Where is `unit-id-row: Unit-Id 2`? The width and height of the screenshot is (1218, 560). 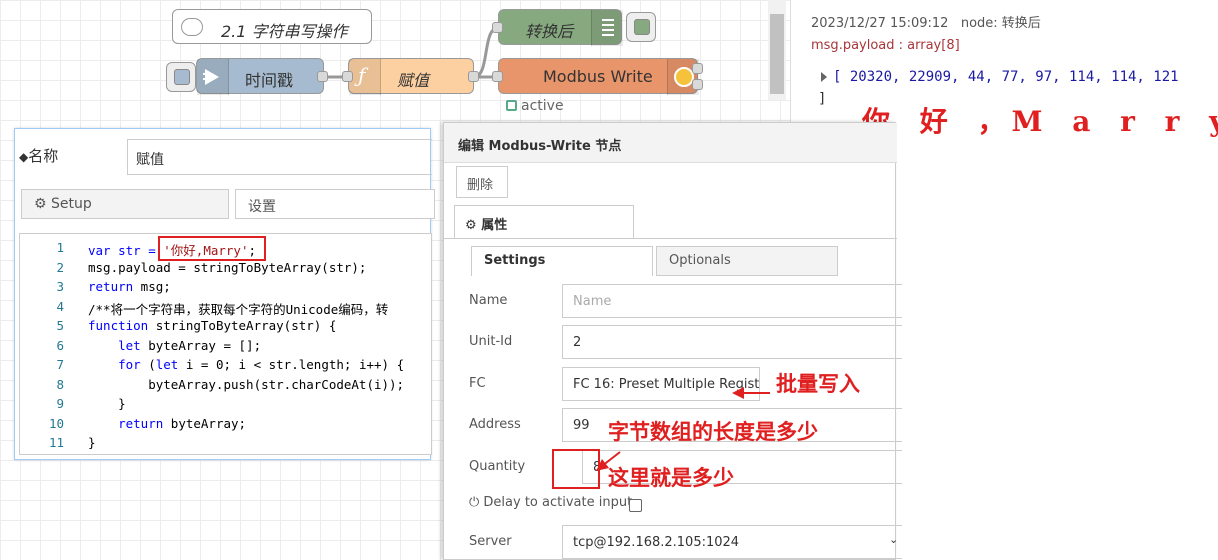 unit-id-row: Unit-Id 2 is located at coordinates (685, 342).